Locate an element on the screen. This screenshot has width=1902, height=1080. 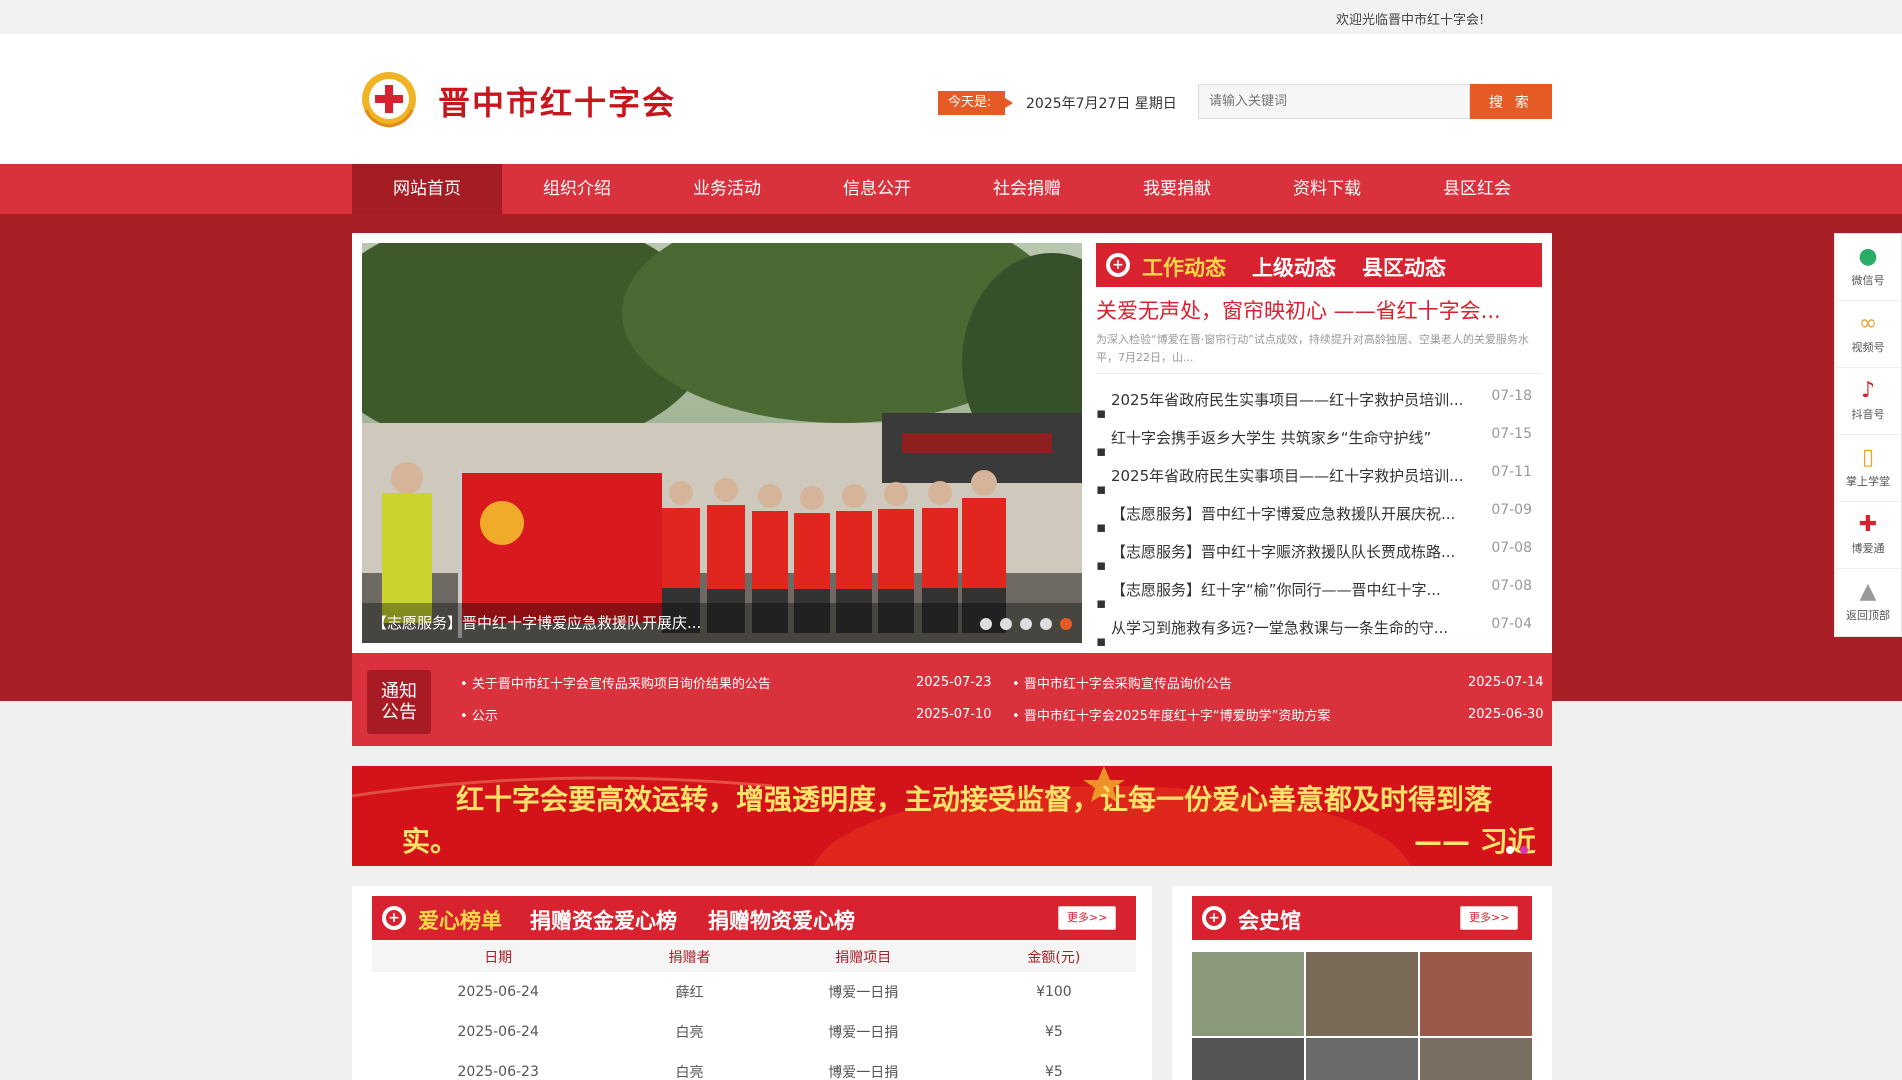
sidebar-item-wechat: ● 微信号 is located at coordinates (1868, 267).